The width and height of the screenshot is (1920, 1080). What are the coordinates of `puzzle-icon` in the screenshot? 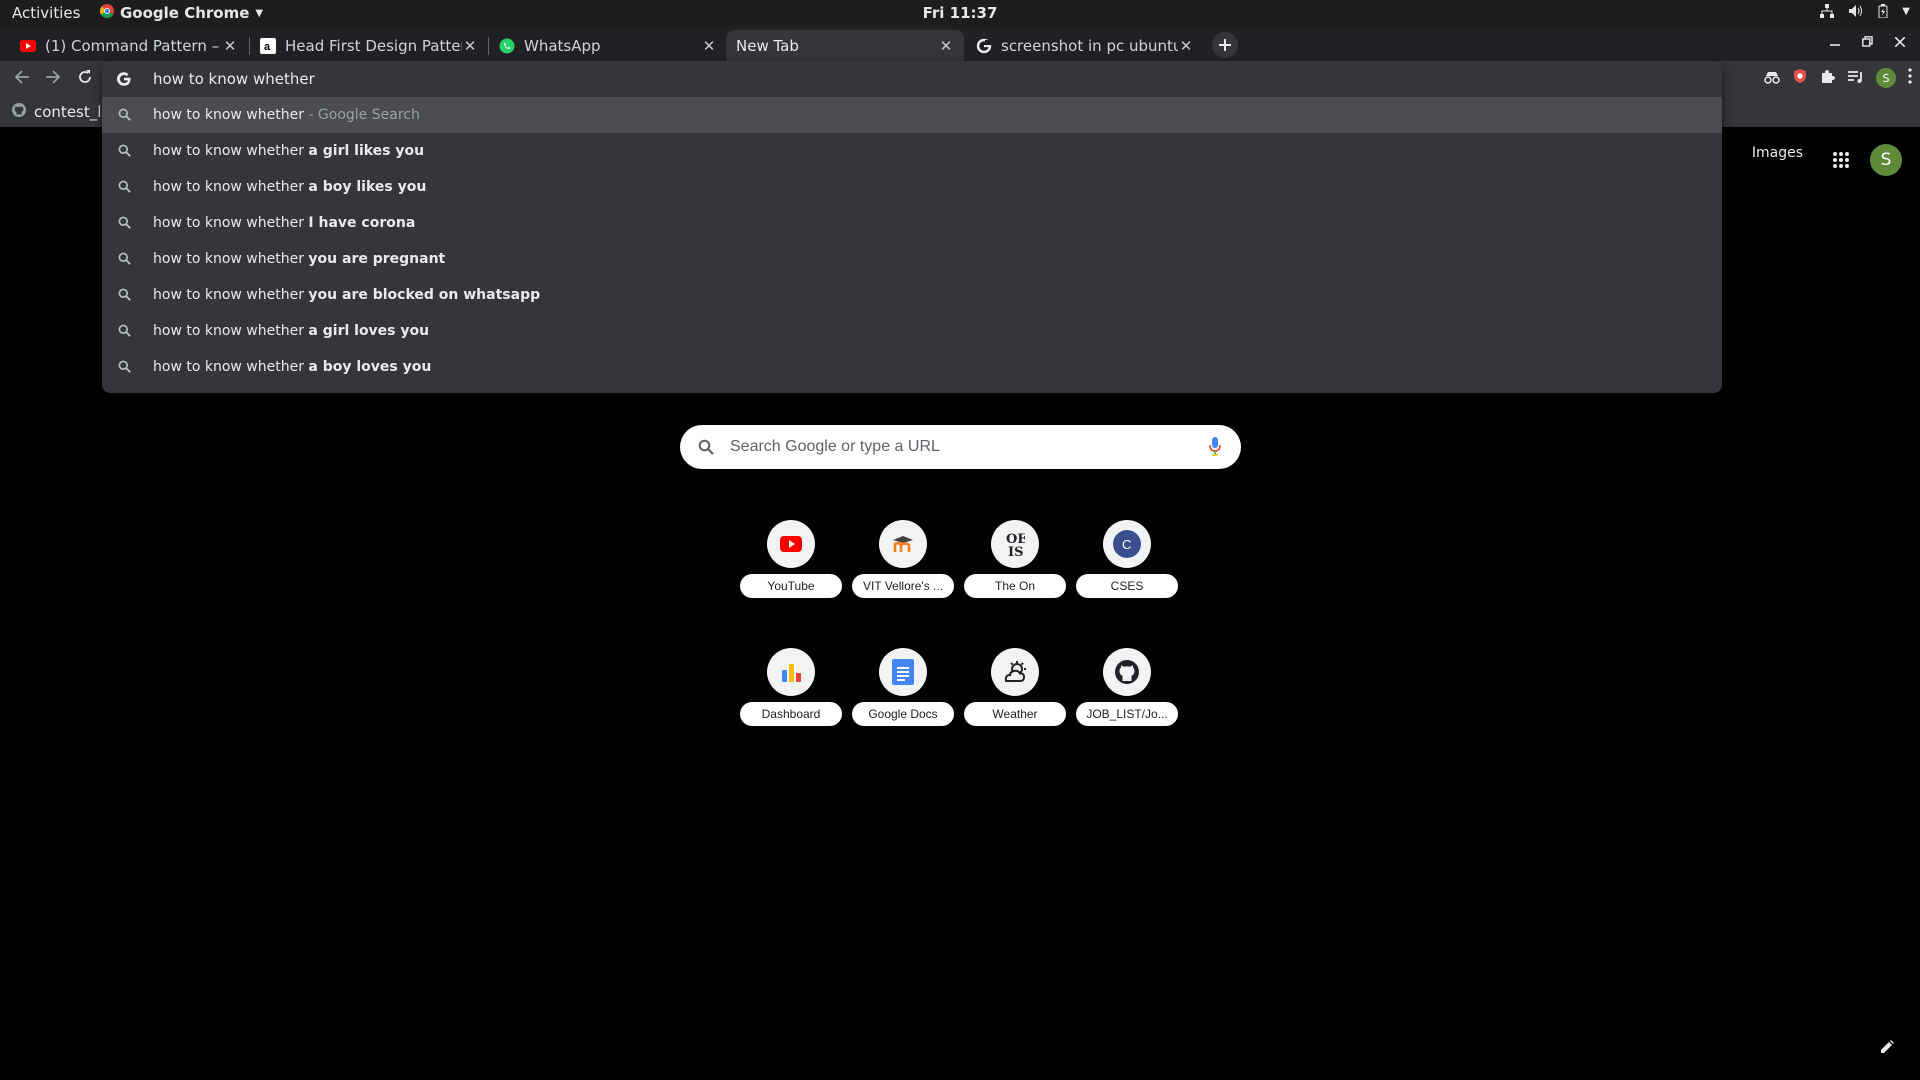 It's located at (1828, 78).